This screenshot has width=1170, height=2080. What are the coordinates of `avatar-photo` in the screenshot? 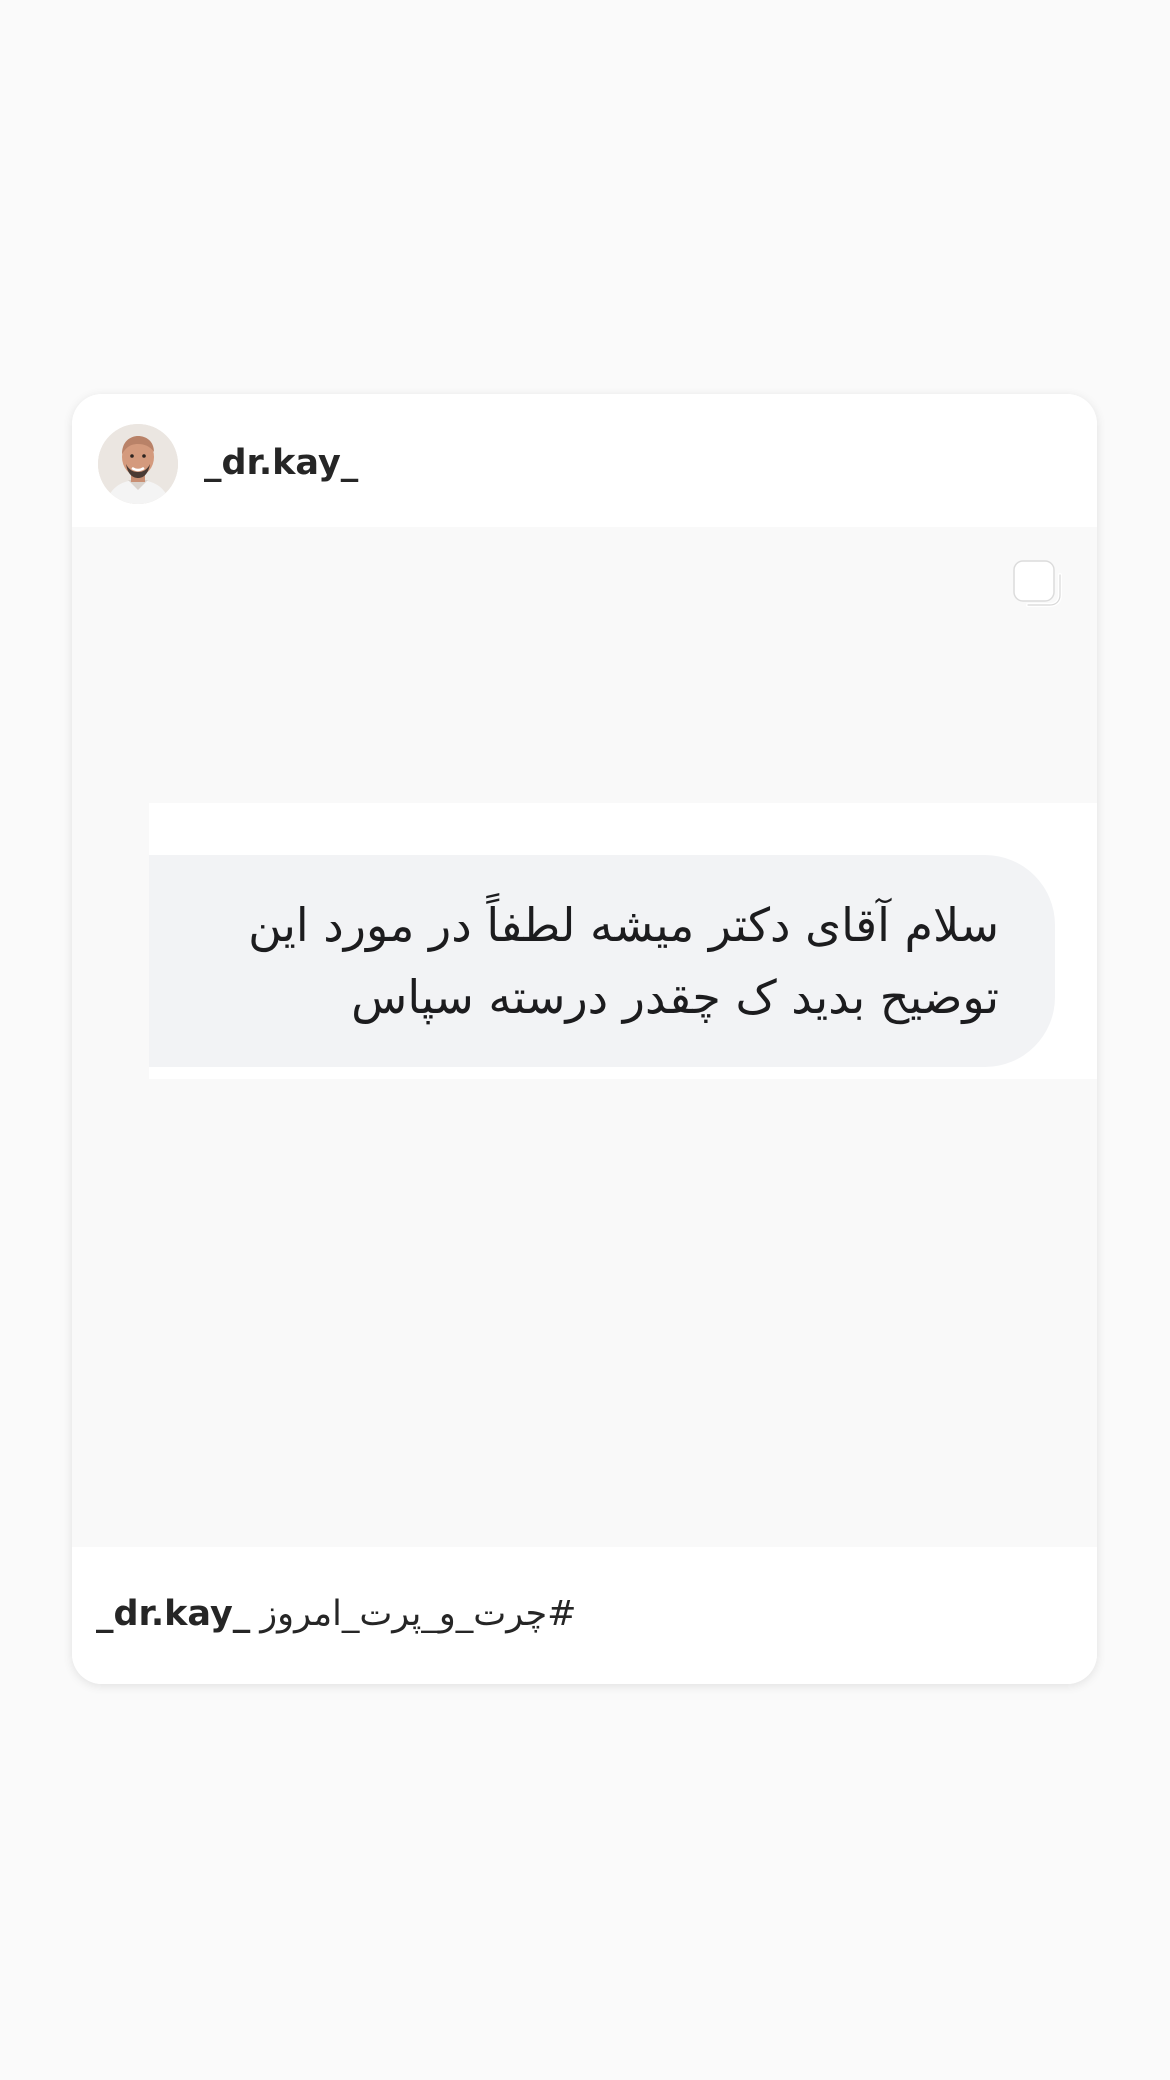 It's located at (138, 464).